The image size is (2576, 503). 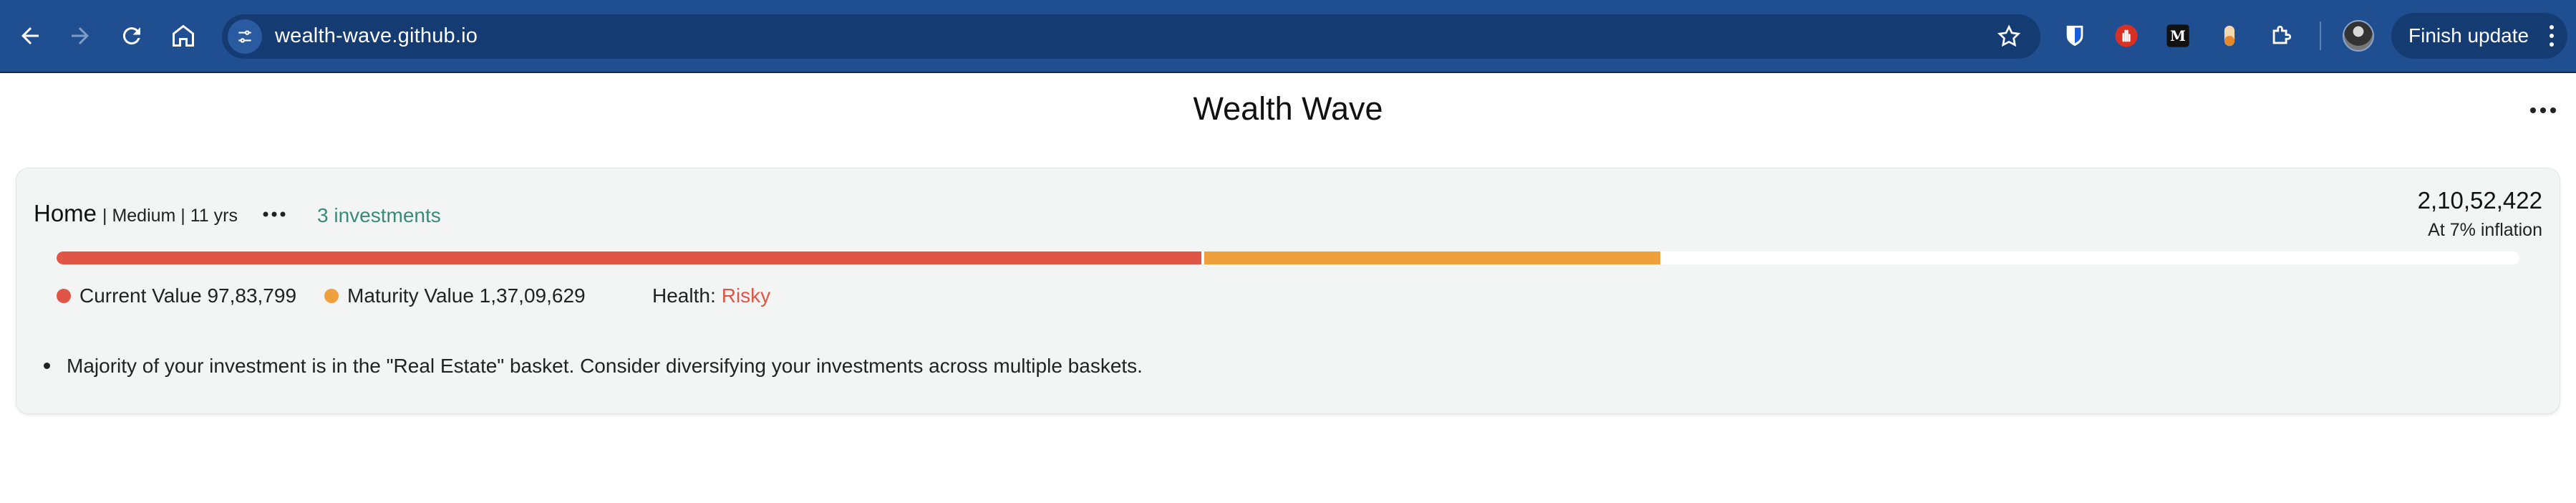 I want to click on bitwarden-icon, so click(x=2075, y=36).